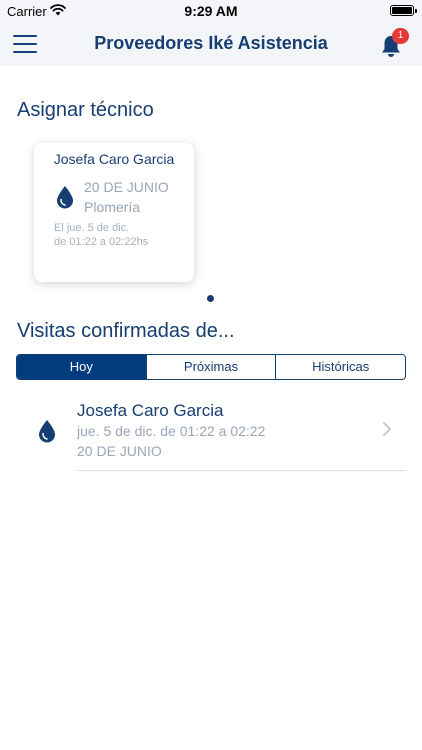  Describe the element at coordinates (171, 431) in the screenshot. I see `visit-schedule: jue. 5 de dic. de 01:22 a 02:22` at that location.